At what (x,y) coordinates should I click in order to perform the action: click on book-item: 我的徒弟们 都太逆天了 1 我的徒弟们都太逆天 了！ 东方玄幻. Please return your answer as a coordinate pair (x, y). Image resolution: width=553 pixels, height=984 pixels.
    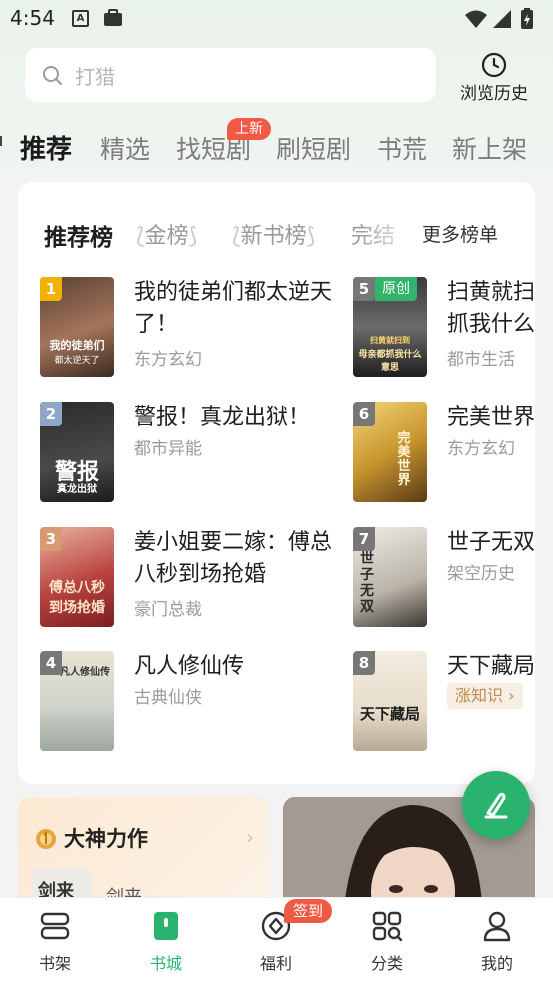
    Looking at the image, I should click on (190, 327).